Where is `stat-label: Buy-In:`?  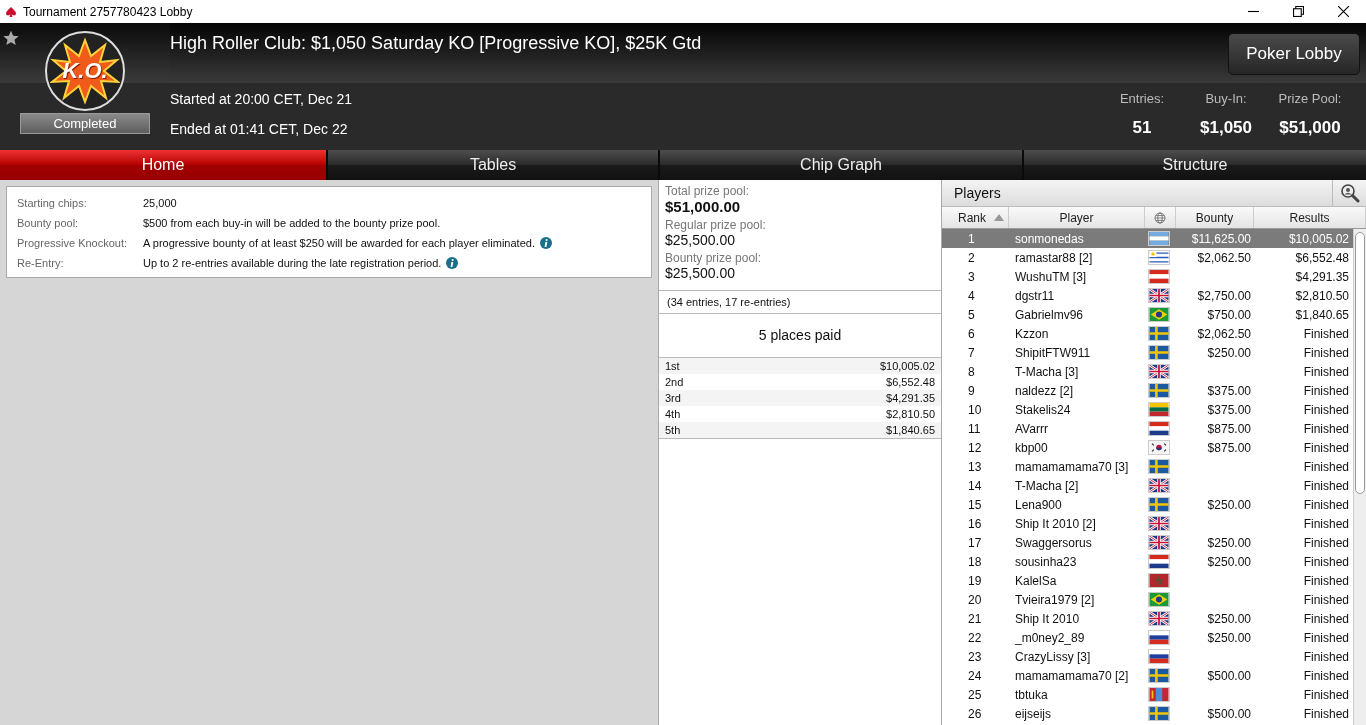
stat-label: Buy-In: is located at coordinates (1226, 98).